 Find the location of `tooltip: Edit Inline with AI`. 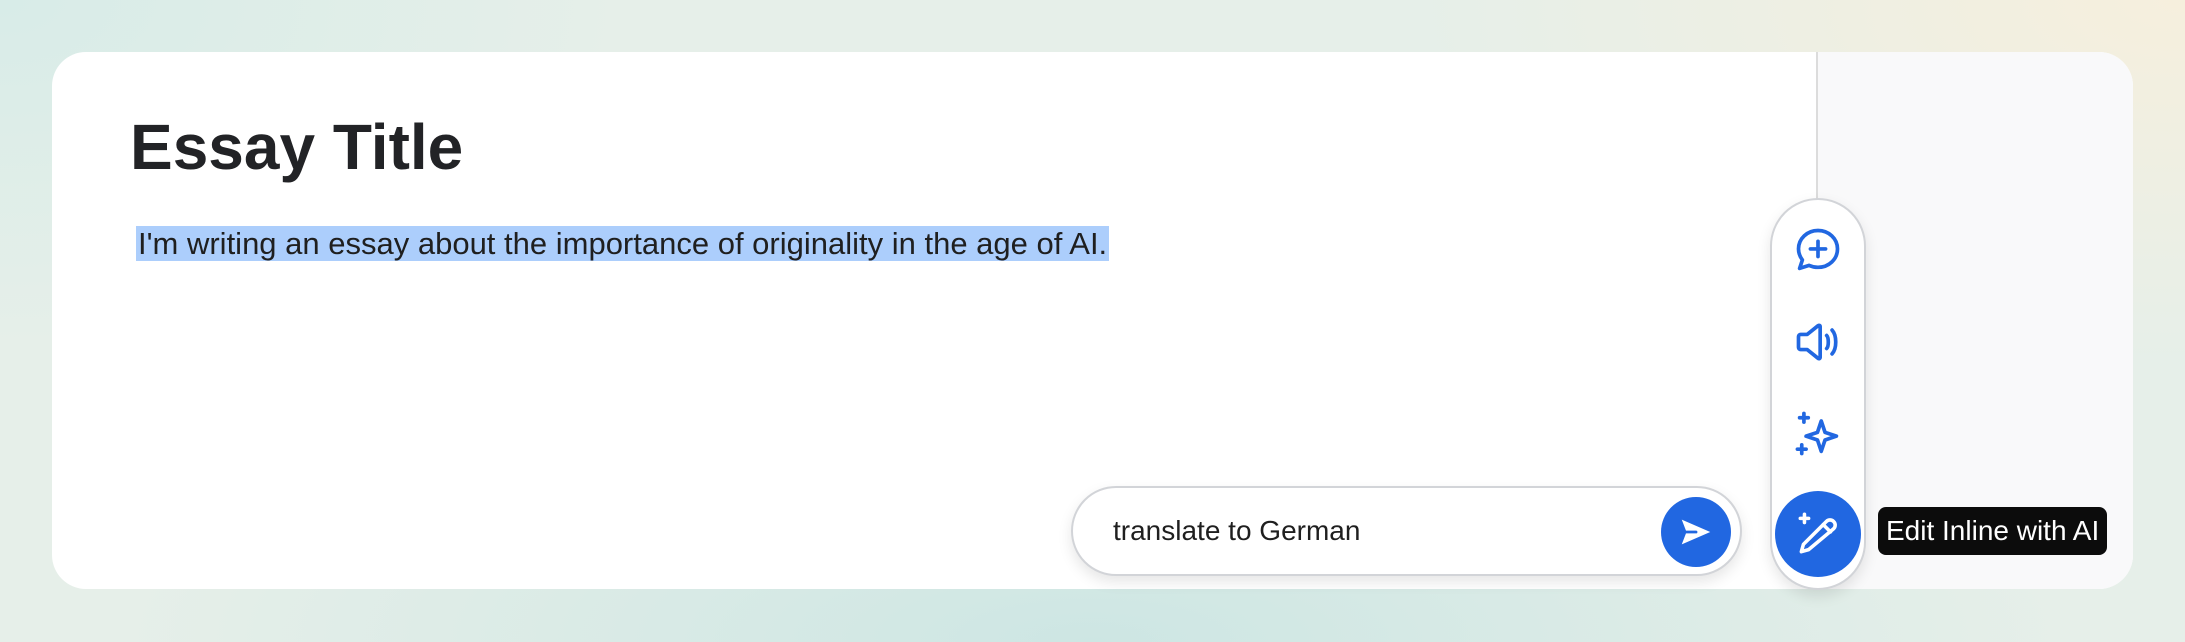

tooltip: Edit Inline with AI is located at coordinates (1993, 531).